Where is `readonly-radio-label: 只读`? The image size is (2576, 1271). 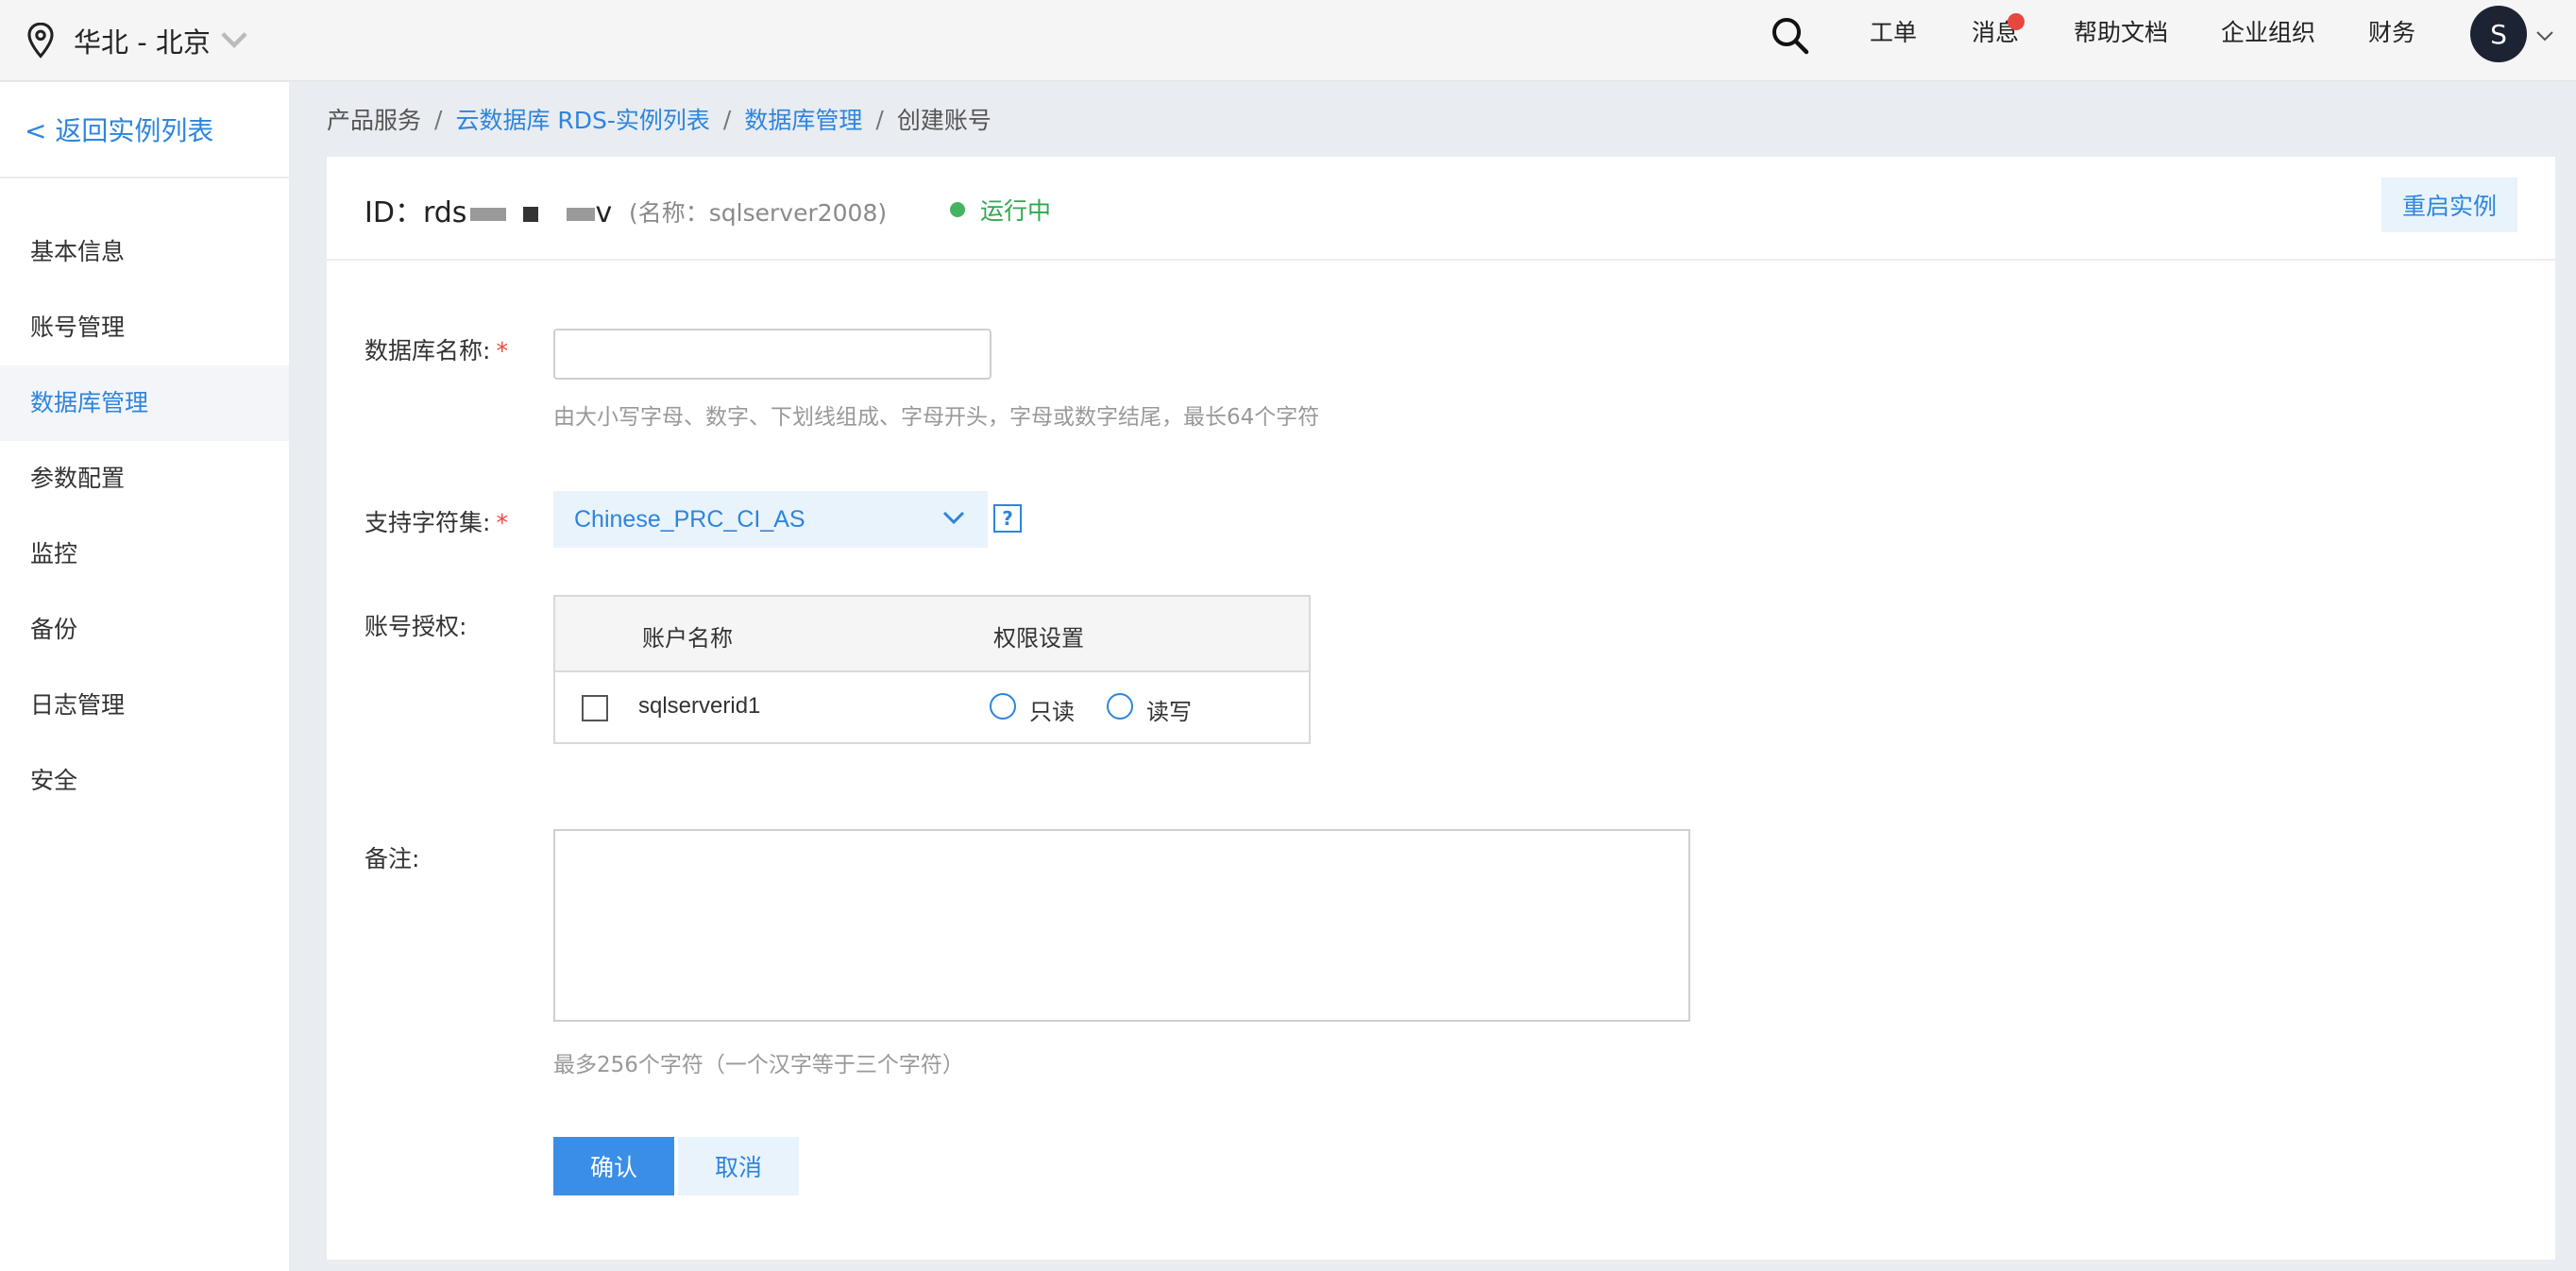 readonly-radio-label: 只读 is located at coordinates (1052, 709).